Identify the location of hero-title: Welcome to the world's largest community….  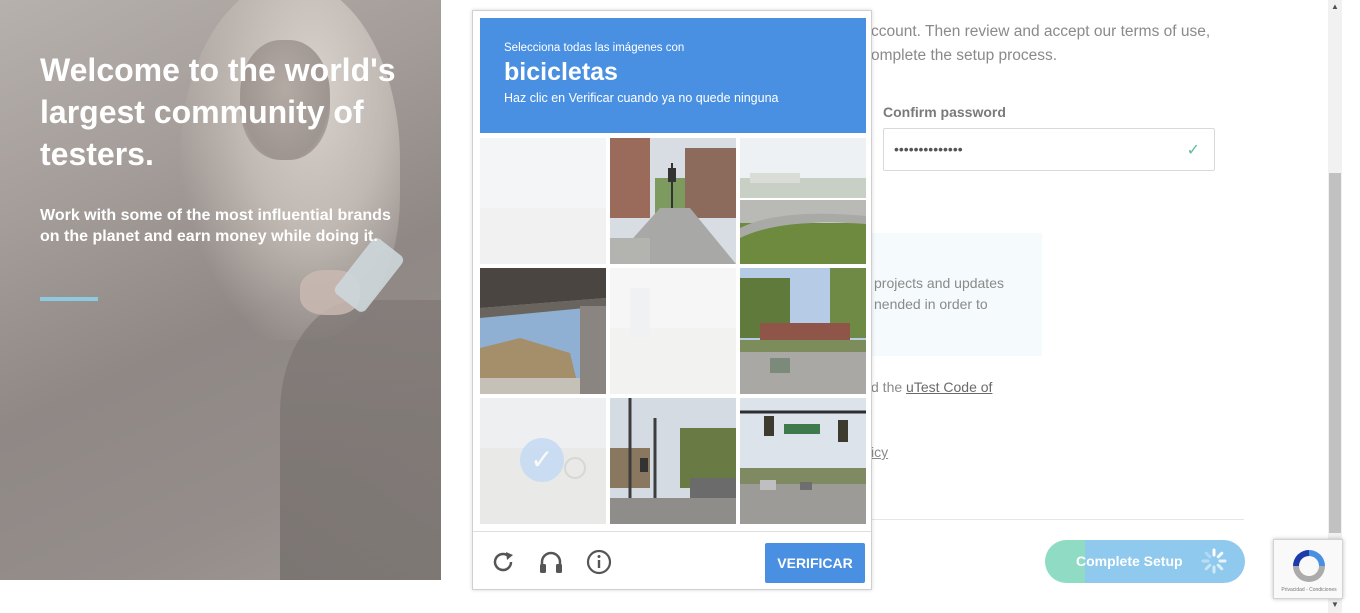
(218, 112).